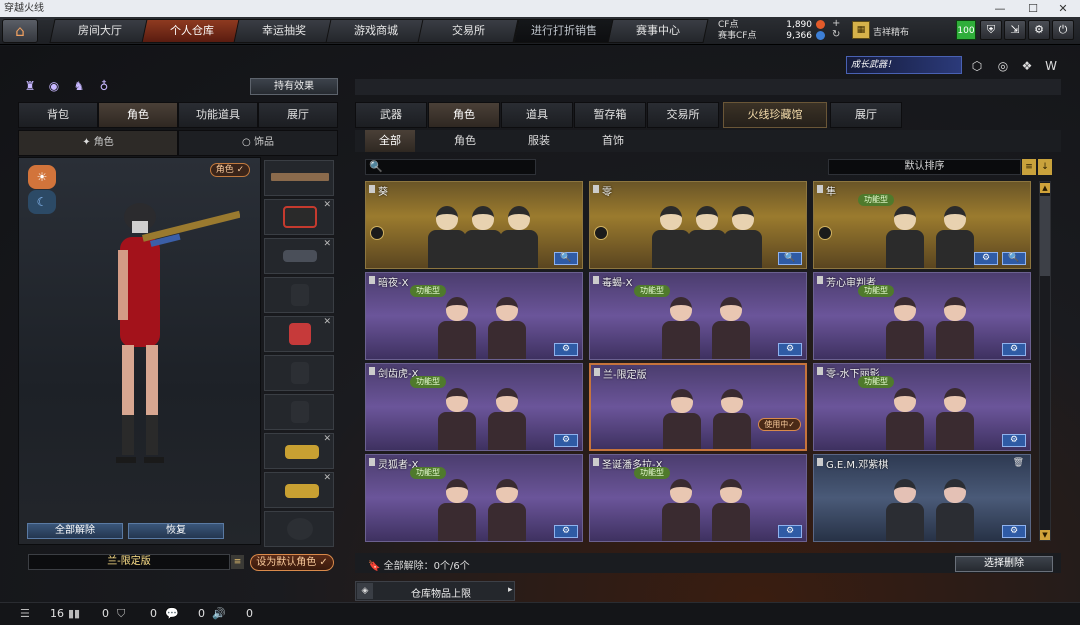  What do you see at coordinates (1027, 66) in the screenshot?
I see `ornament-icon: ❖` at bounding box center [1027, 66].